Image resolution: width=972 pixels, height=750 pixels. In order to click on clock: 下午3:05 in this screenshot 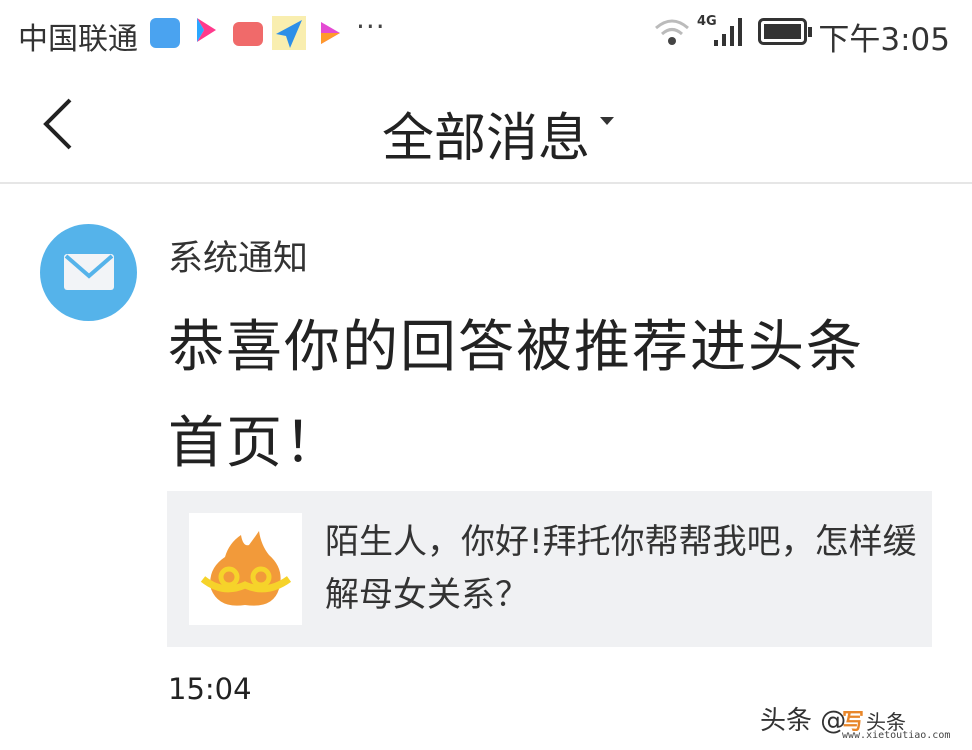, I will do `click(884, 40)`.